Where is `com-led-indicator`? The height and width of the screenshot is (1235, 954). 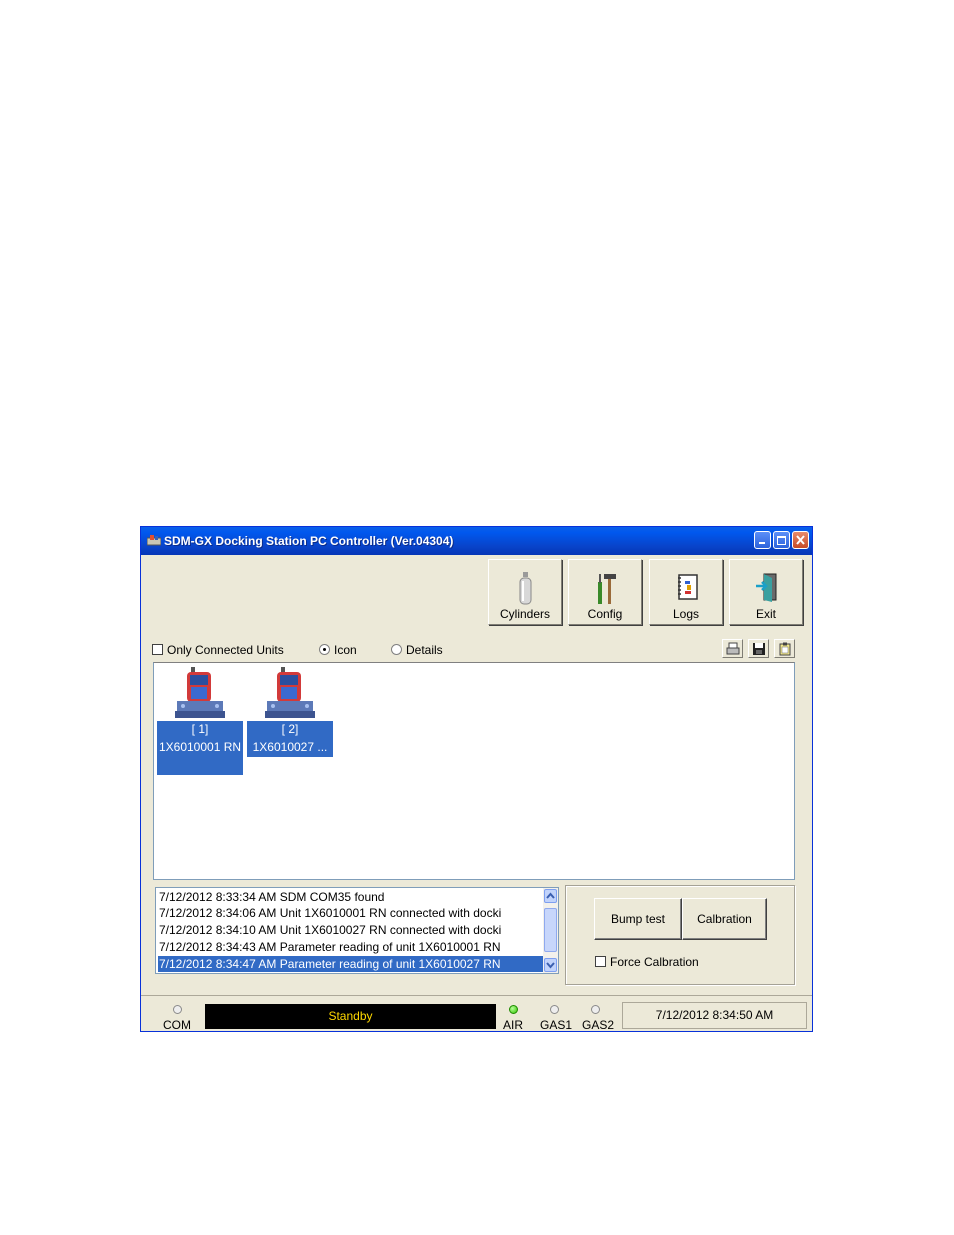 com-led-indicator is located at coordinates (177, 1009).